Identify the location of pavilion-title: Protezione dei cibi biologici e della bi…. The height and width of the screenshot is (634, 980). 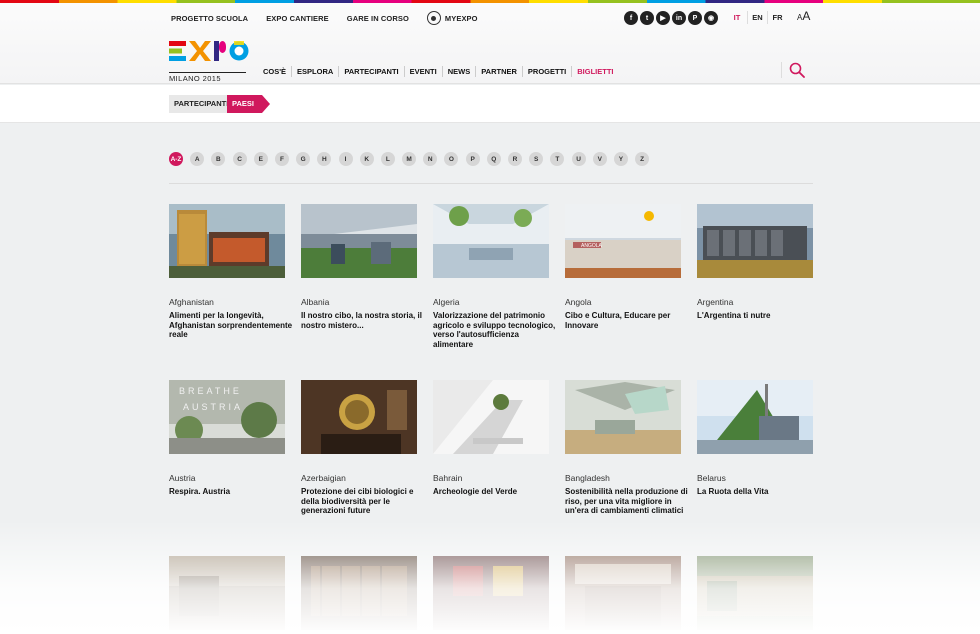
(363, 501).